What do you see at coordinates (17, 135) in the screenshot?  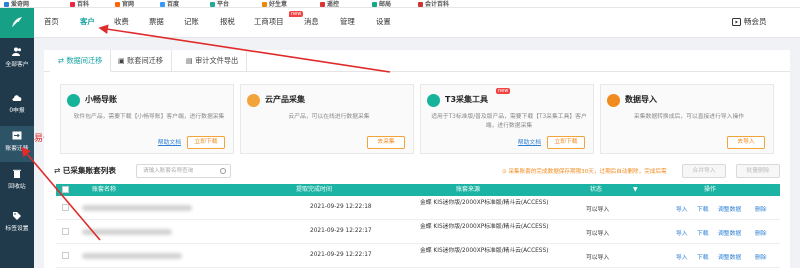 I see `migrate-icon` at bounding box center [17, 135].